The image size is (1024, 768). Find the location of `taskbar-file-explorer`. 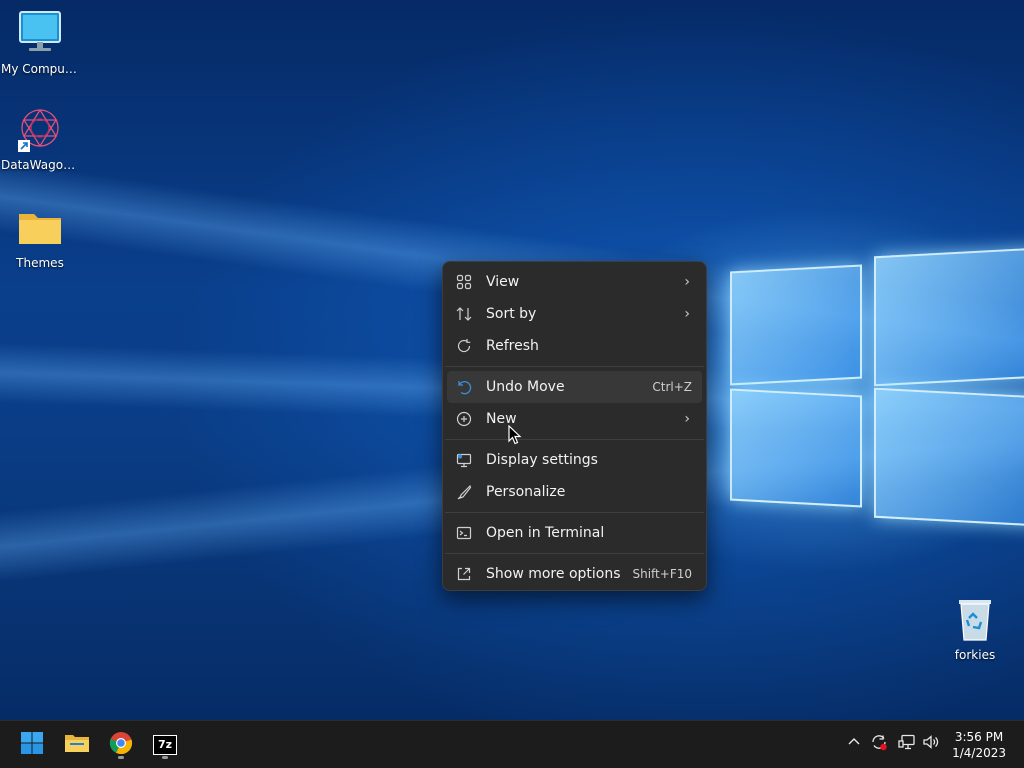

taskbar-file-explorer is located at coordinates (77, 745).